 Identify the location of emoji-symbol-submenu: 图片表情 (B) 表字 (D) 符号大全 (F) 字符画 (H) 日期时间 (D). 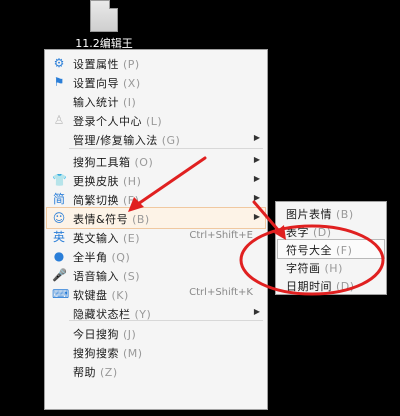
(331, 248).